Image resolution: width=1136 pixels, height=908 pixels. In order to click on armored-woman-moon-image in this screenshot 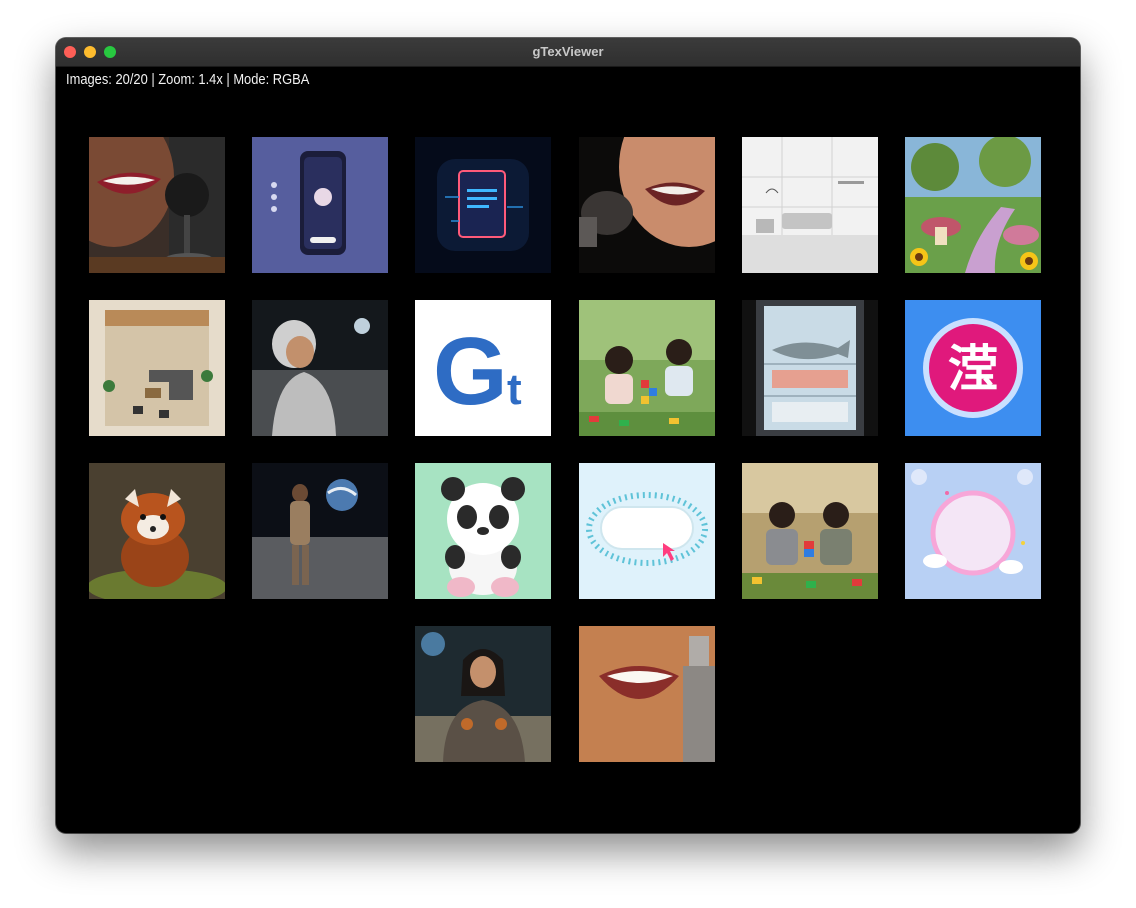, I will do `click(483, 694)`.